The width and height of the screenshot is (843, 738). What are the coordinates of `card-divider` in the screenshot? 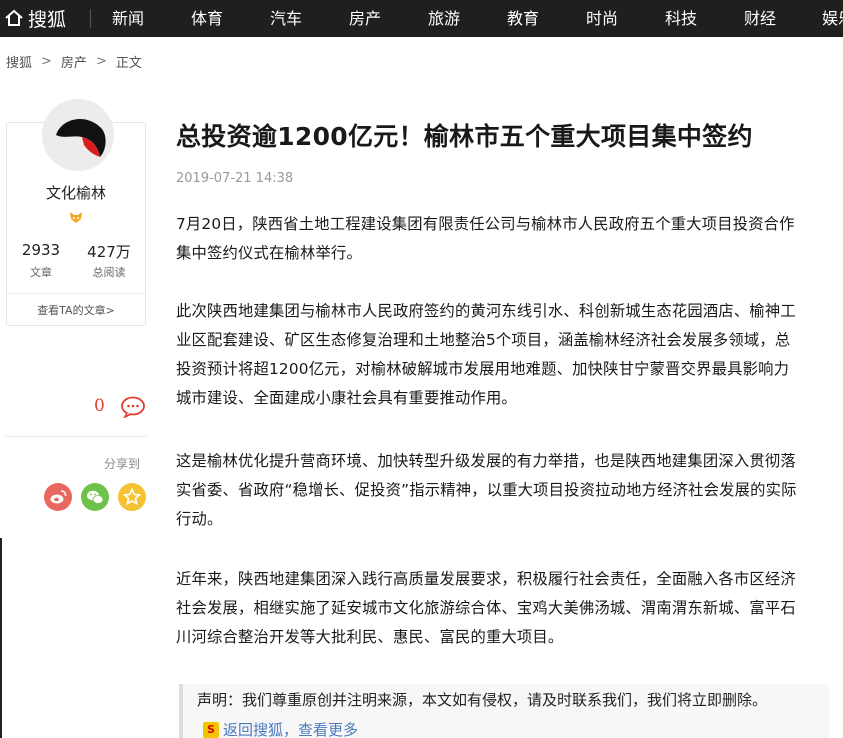 It's located at (76, 293).